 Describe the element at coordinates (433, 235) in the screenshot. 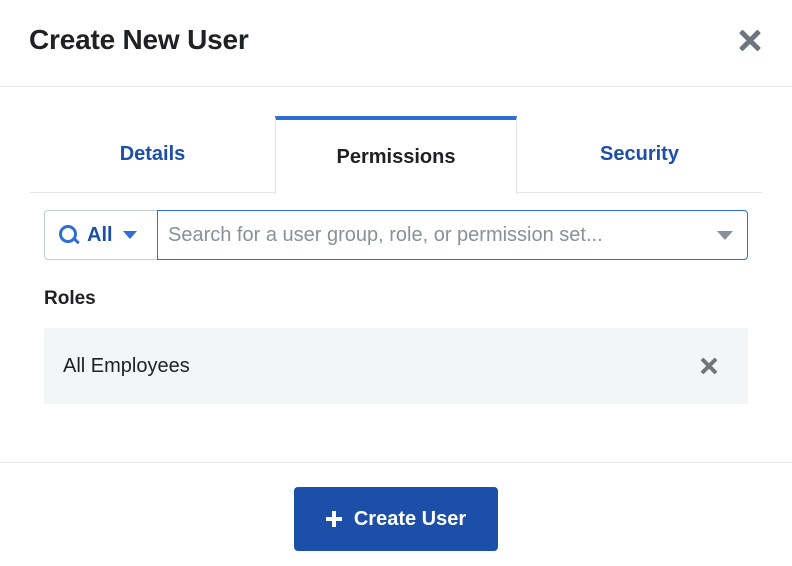

I see `permission-search-input` at that location.